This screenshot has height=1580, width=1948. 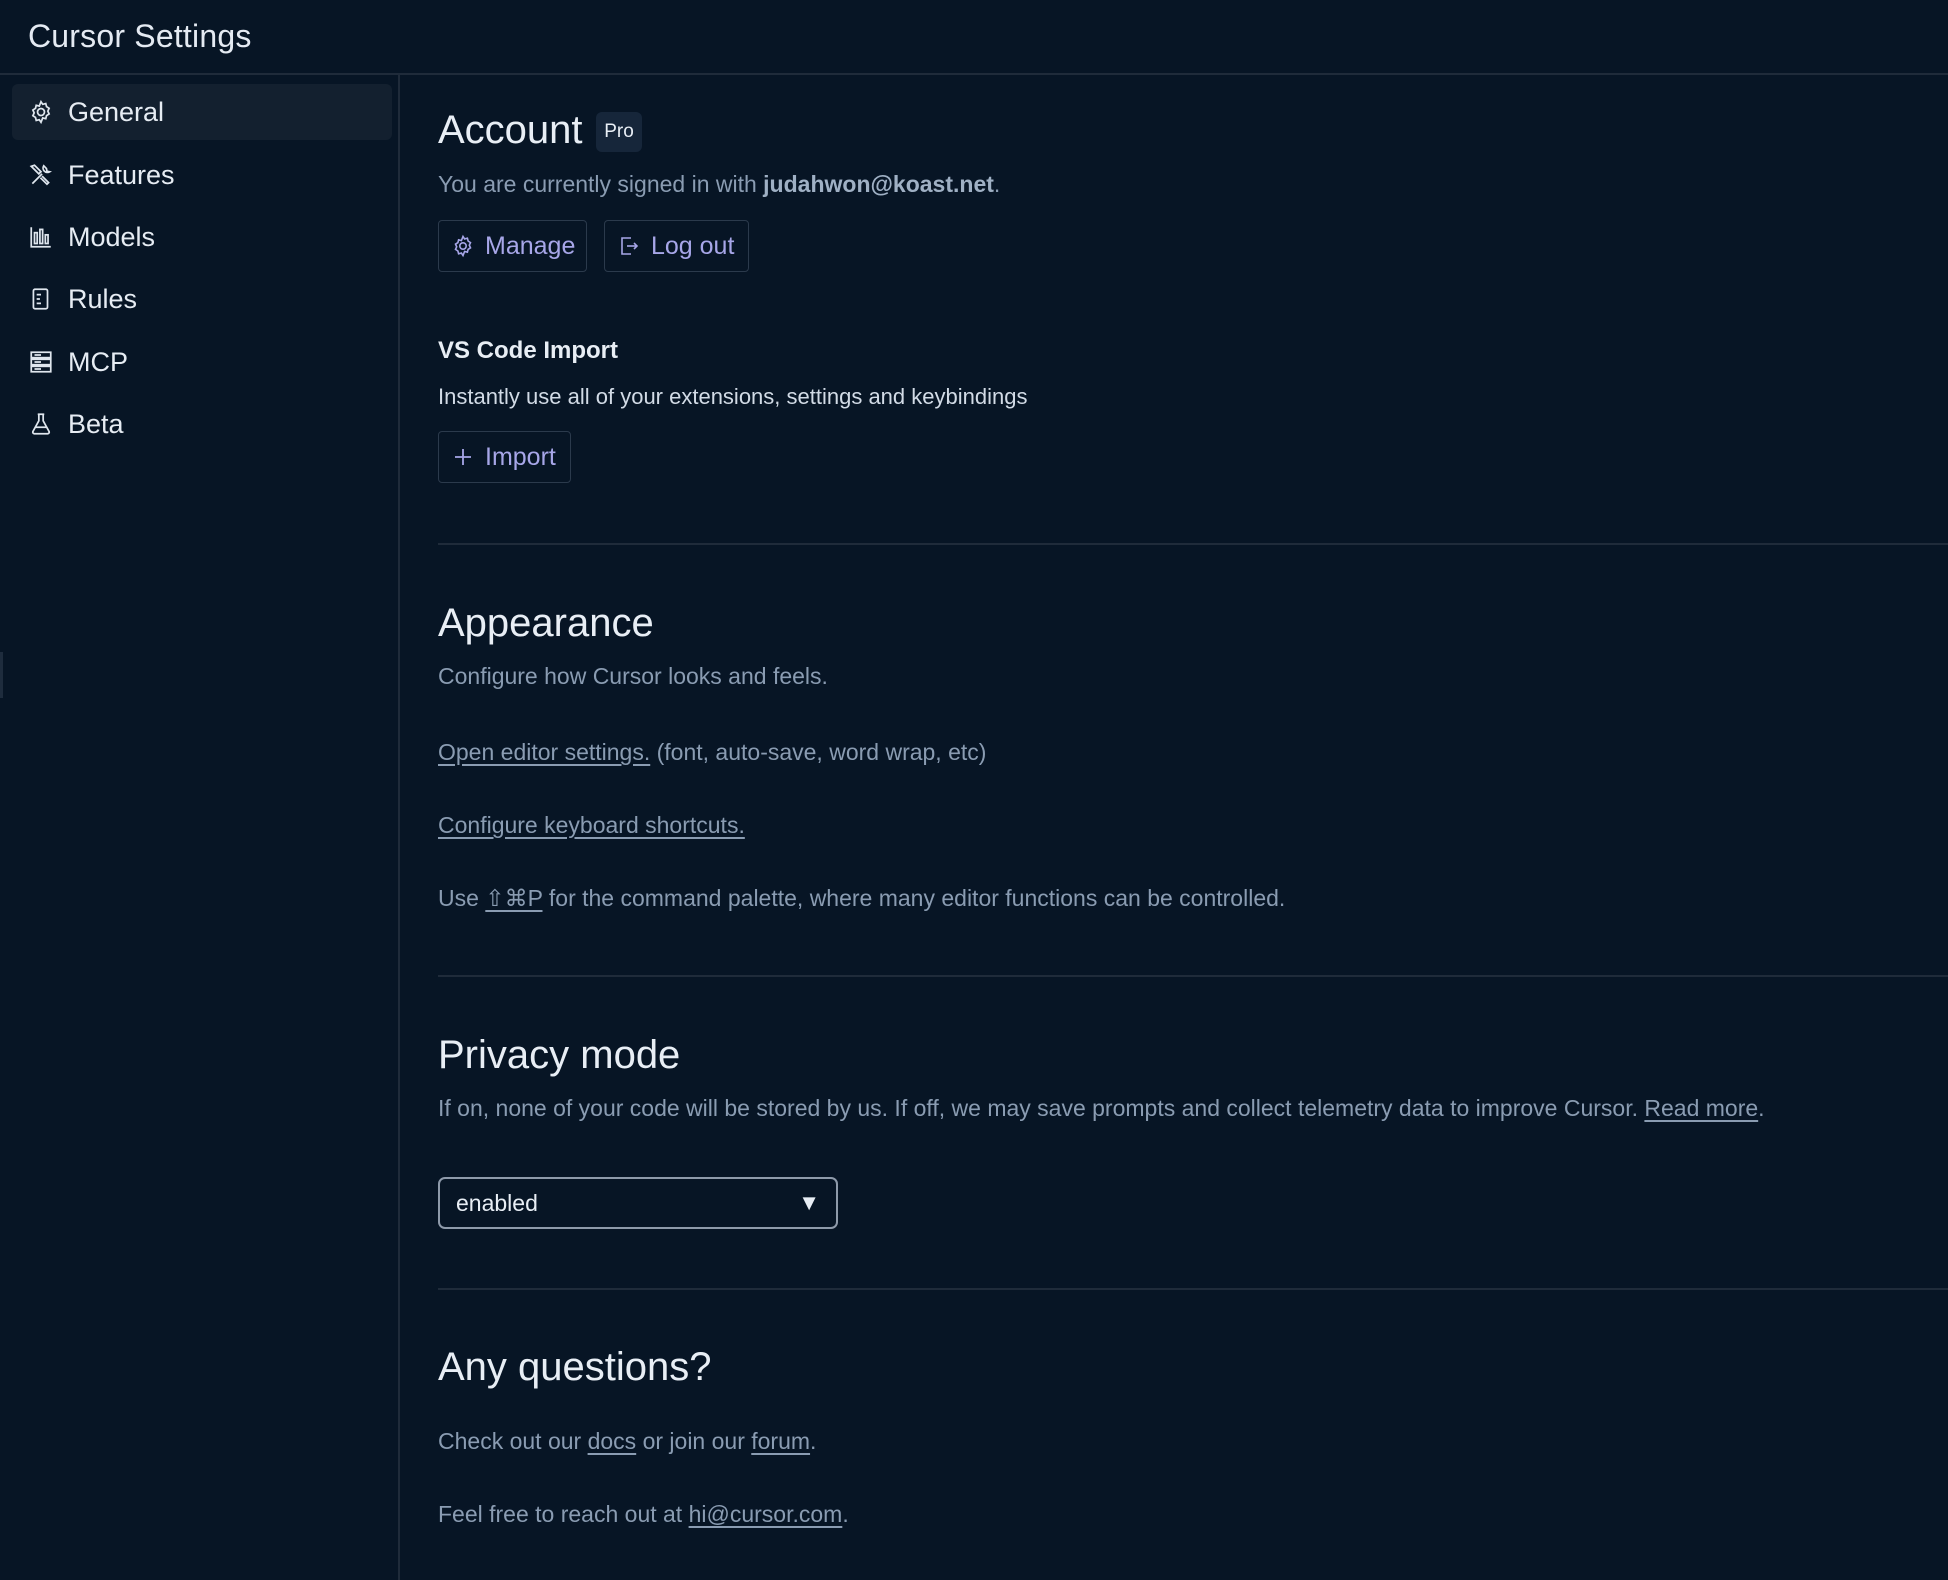 What do you see at coordinates (1701, 1108) in the screenshot?
I see `read-more-link: Read more` at bounding box center [1701, 1108].